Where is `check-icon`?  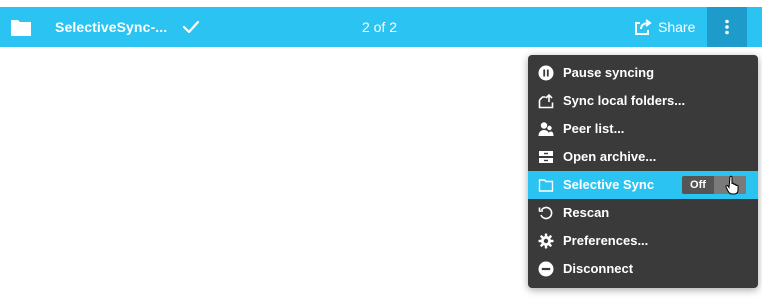
check-icon is located at coordinates (191, 27).